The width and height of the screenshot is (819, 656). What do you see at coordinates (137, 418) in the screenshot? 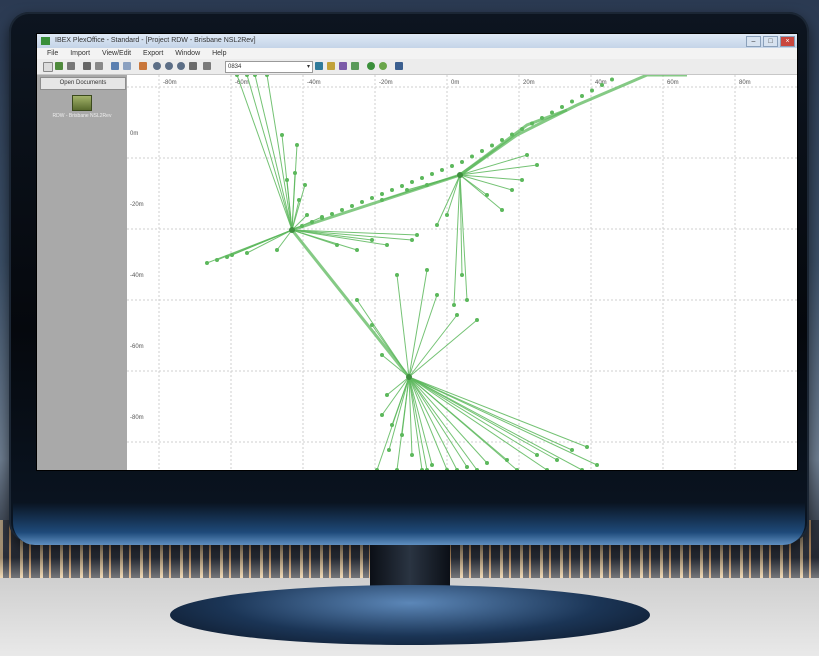
I see `y-tick-label: -80m` at bounding box center [137, 418].